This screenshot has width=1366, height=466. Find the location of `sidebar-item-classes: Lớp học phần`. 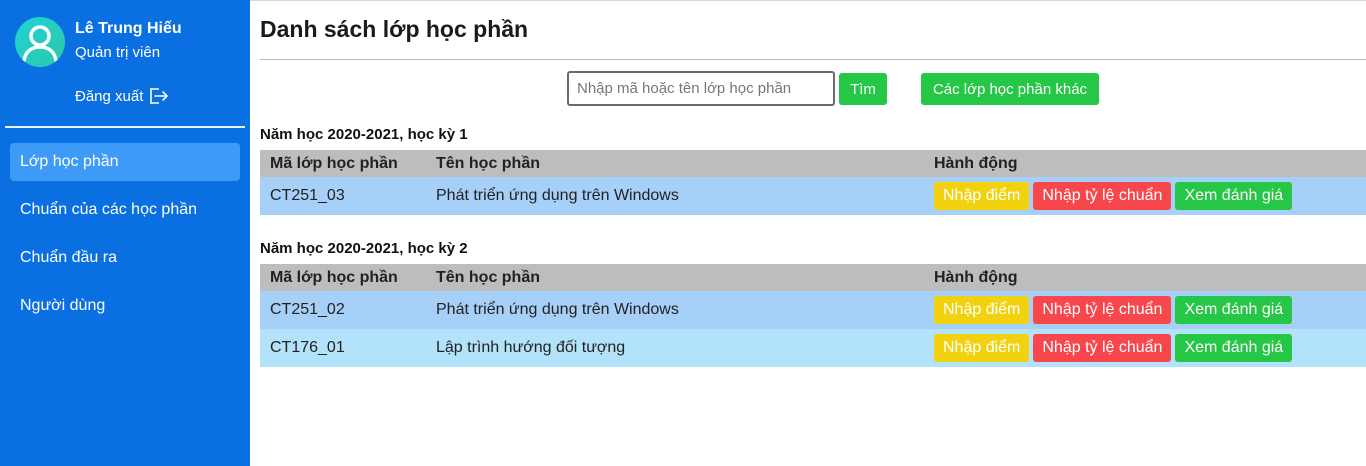

sidebar-item-classes: Lớp học phần is located at coordinates (125, 162).